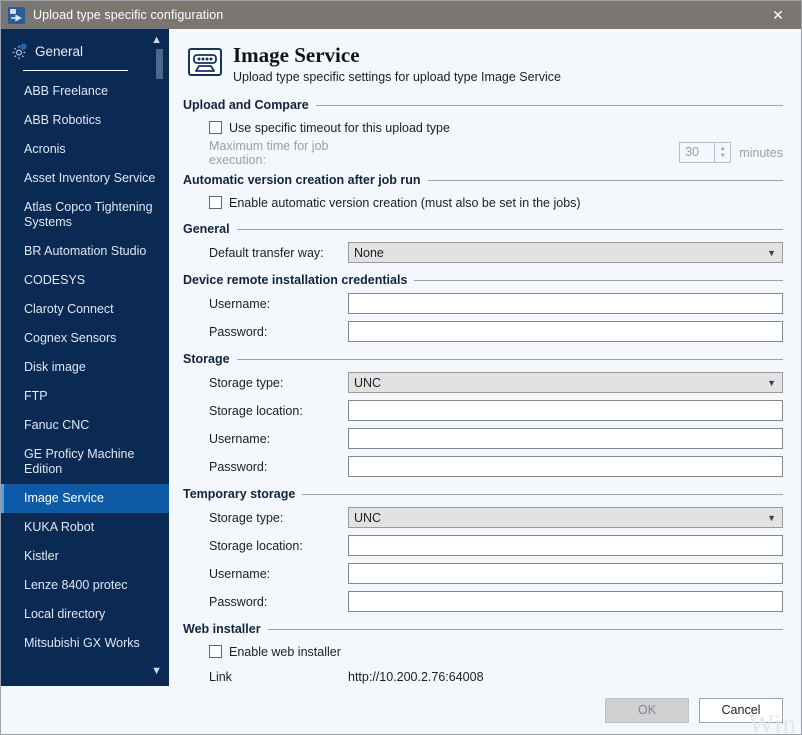 The image size is (802, 735). Describe the element at coordinates (741, 710) in the screenshot. I see `cancel-button: Cancel` at that location.